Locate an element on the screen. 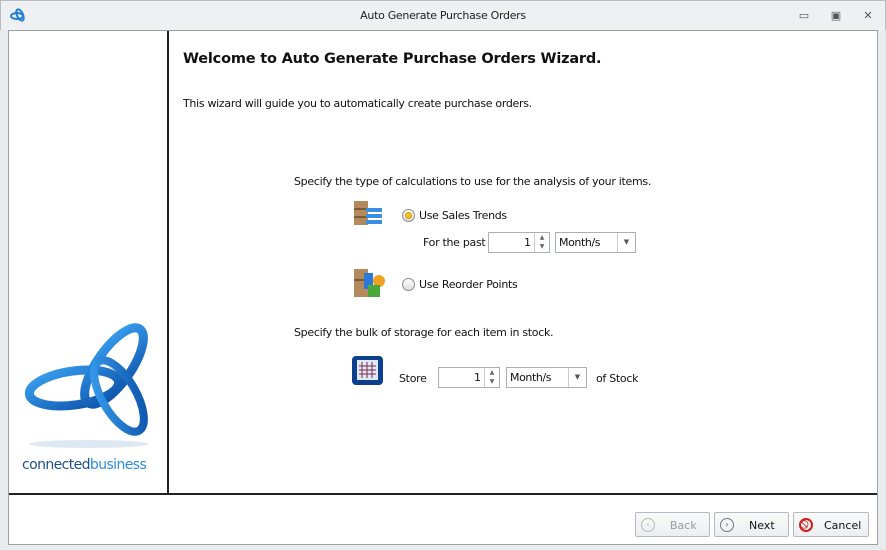 The width and height of the screenshot is (886, 550). sales-trends-icon is located at coordinates (368, 213).